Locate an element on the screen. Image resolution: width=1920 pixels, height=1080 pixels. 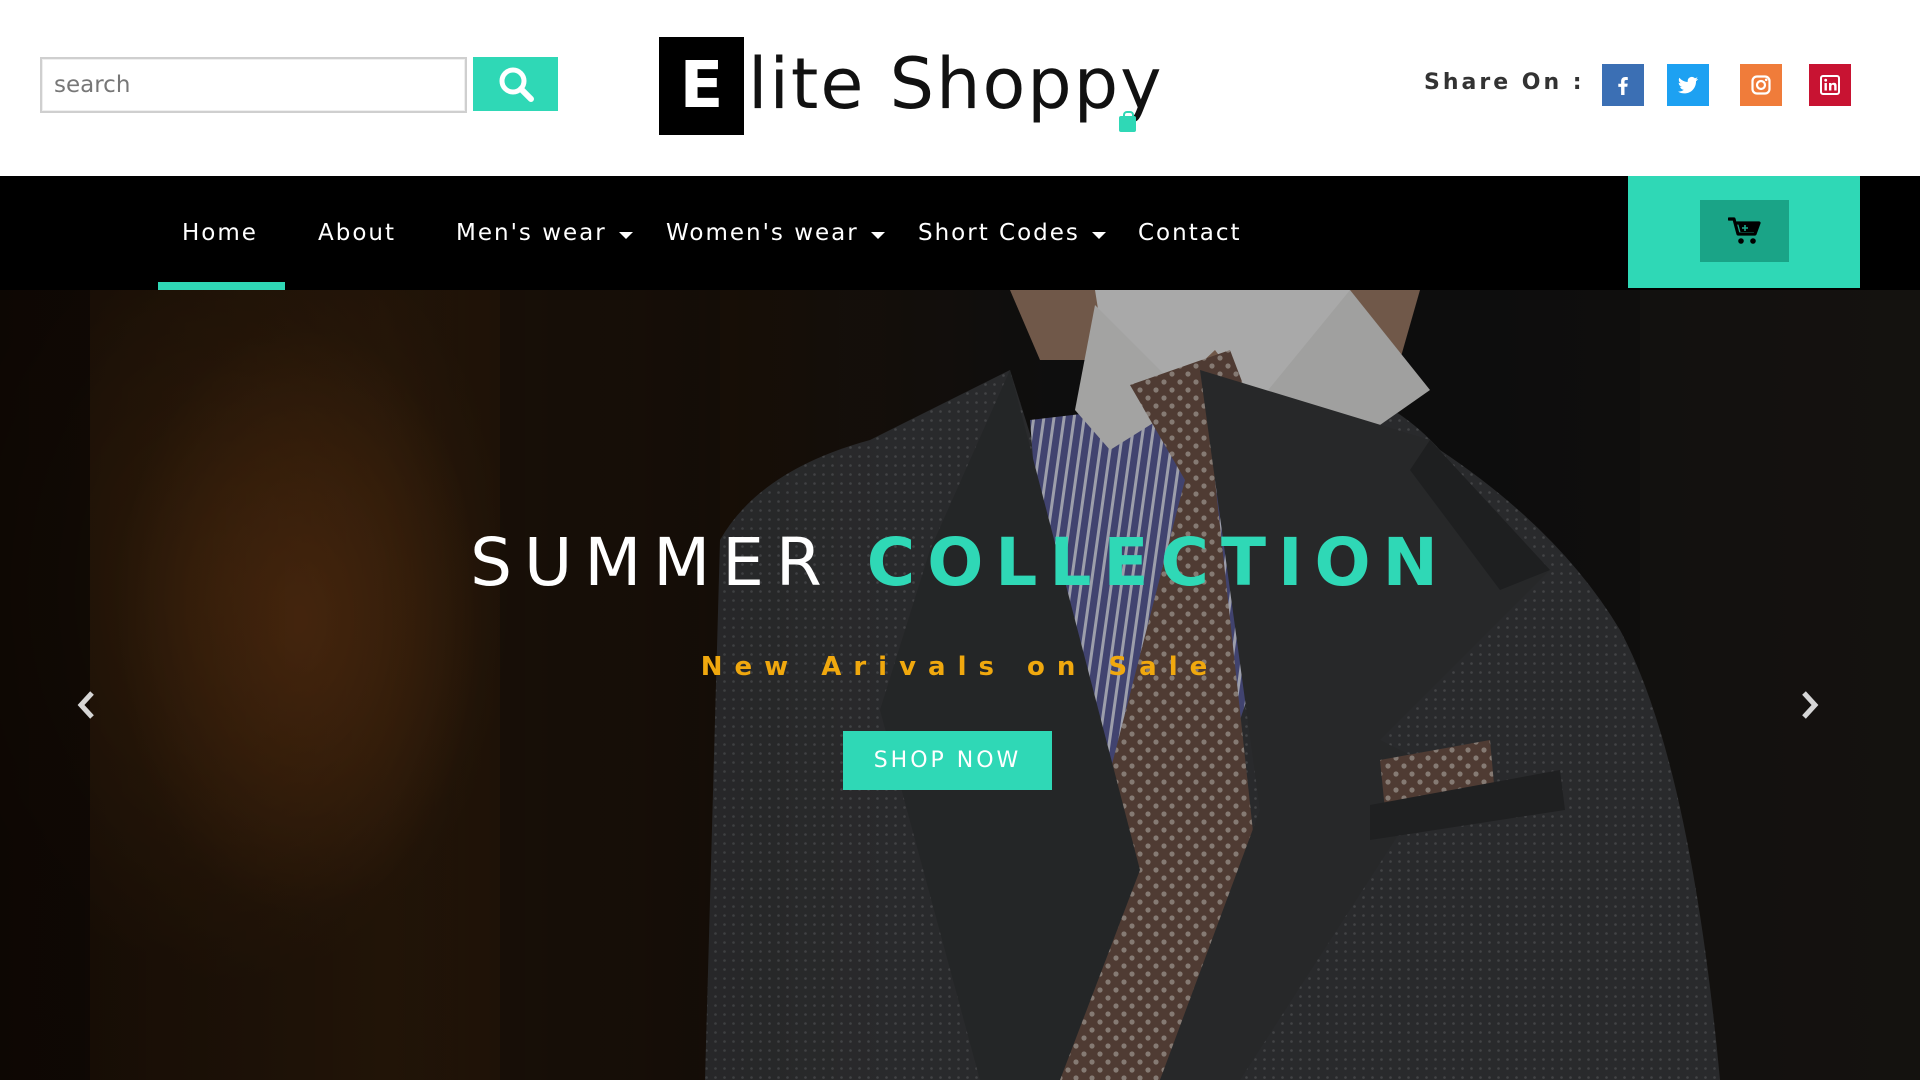
cart-button is located at coordinates (1744, 231).